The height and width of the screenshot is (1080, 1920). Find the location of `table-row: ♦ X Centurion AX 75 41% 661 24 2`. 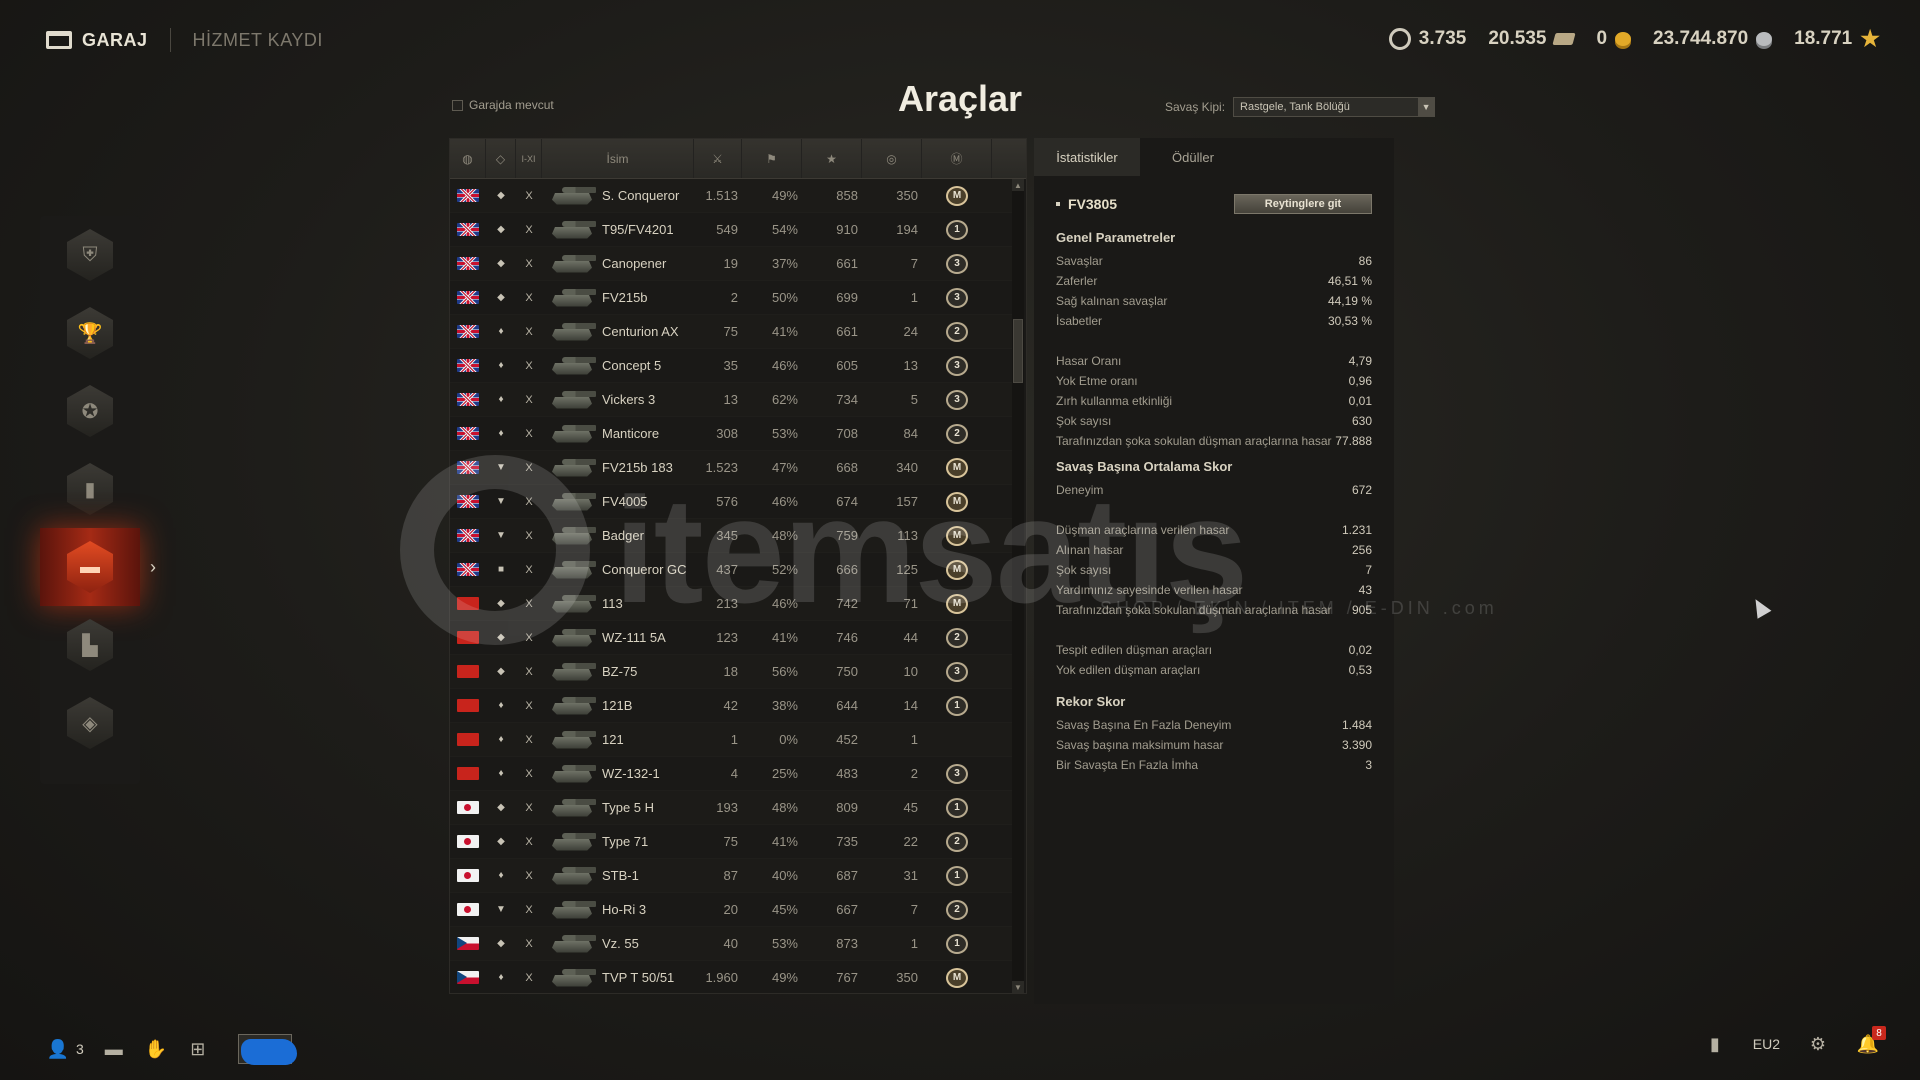

table-row: ♦ X Centurion AX 75 41% 661 24 2 is located at coordinates (731, 332).